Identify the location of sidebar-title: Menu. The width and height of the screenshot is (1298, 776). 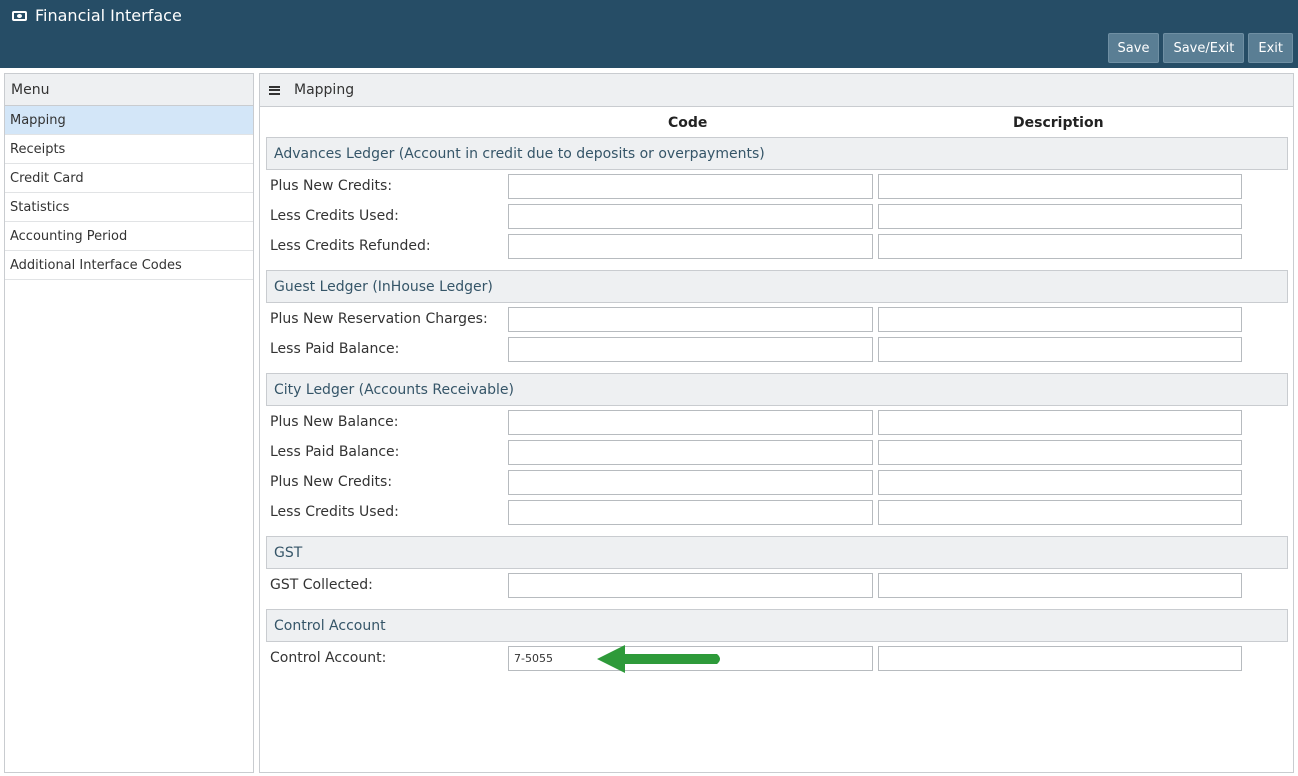
(129, 90).